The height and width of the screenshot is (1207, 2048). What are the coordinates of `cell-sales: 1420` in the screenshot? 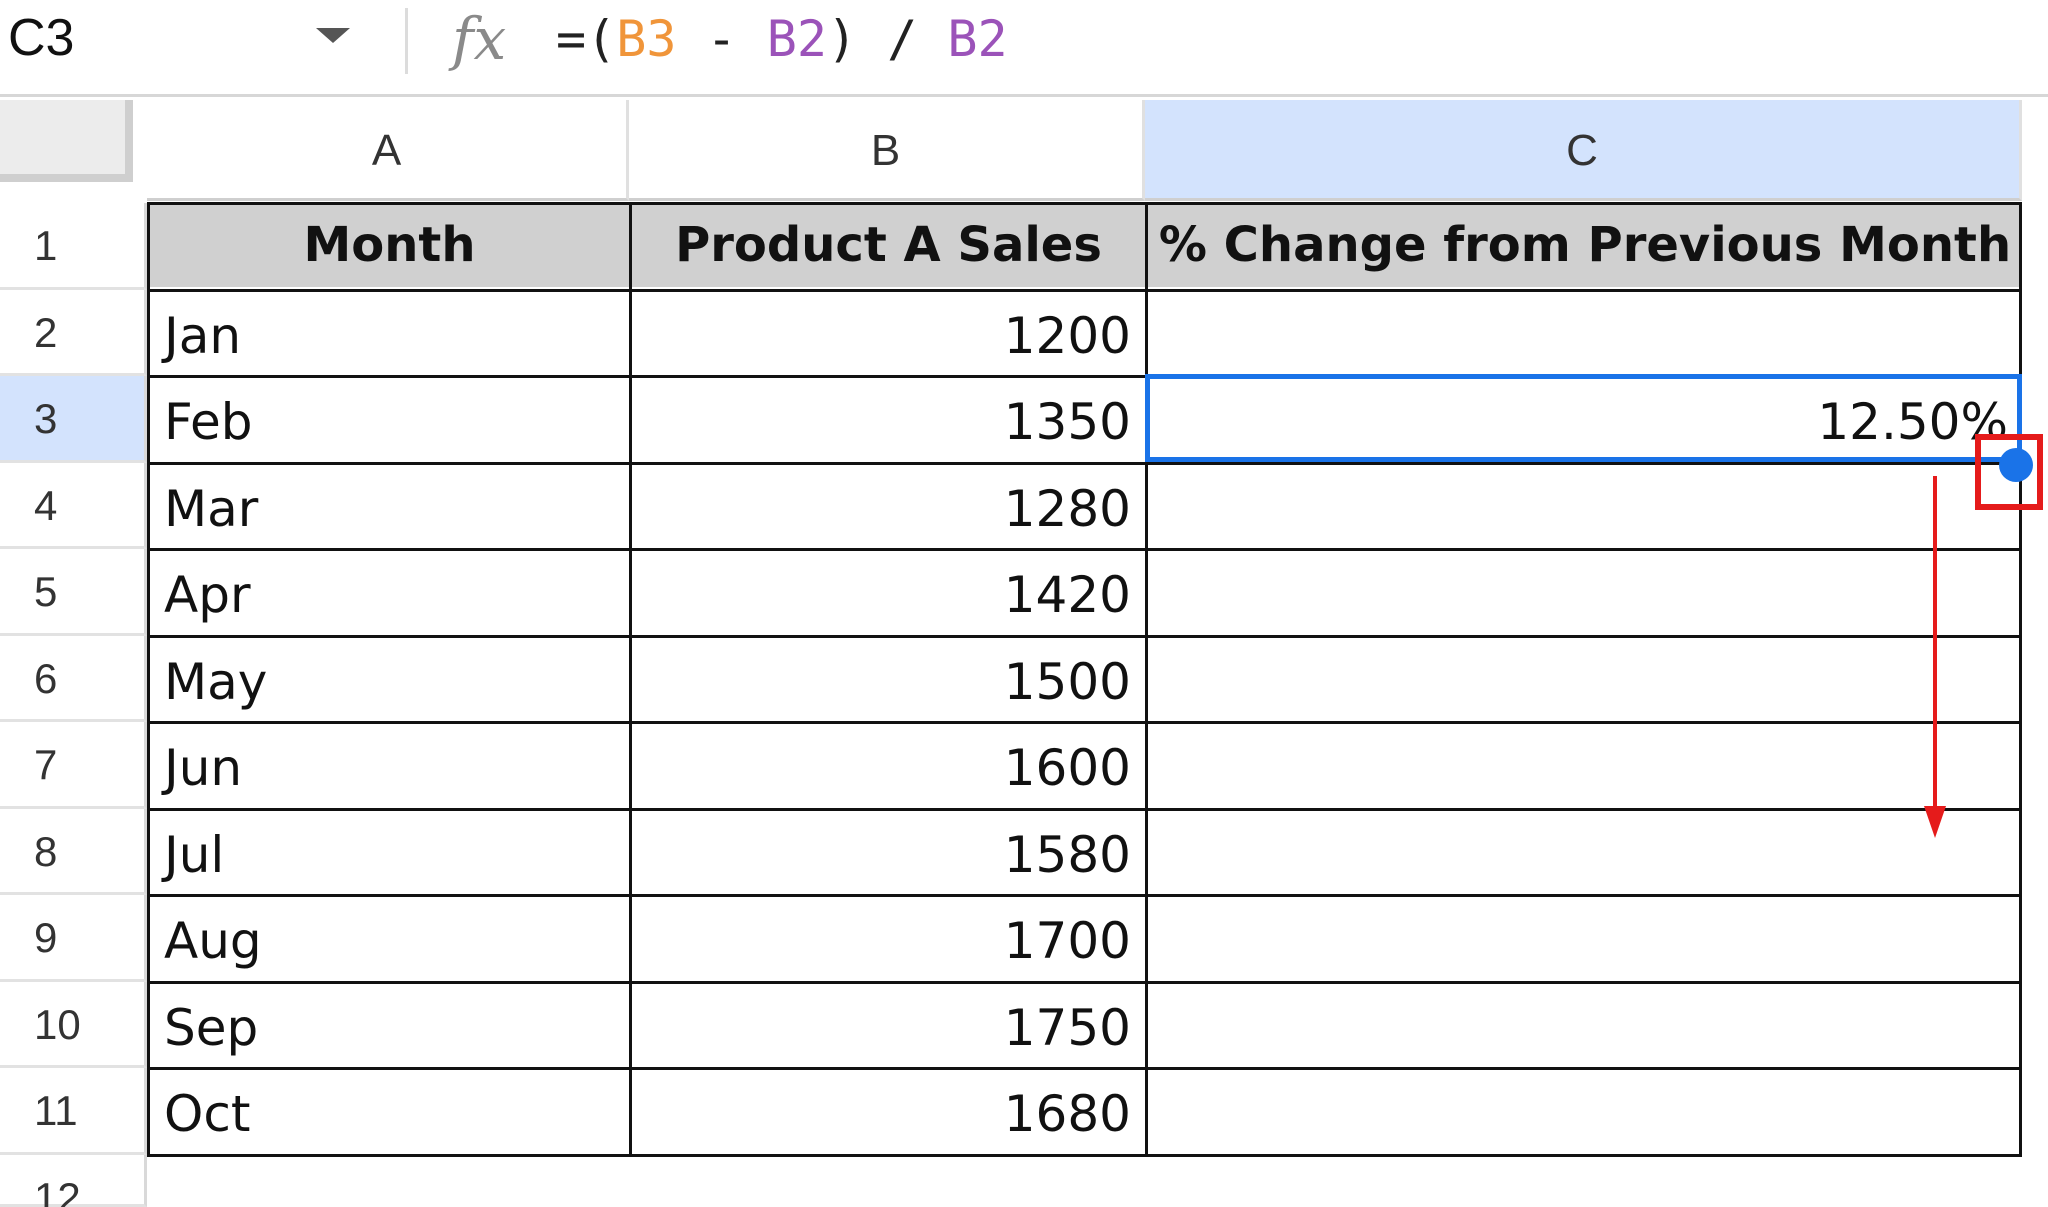 It's located at (888, 595).